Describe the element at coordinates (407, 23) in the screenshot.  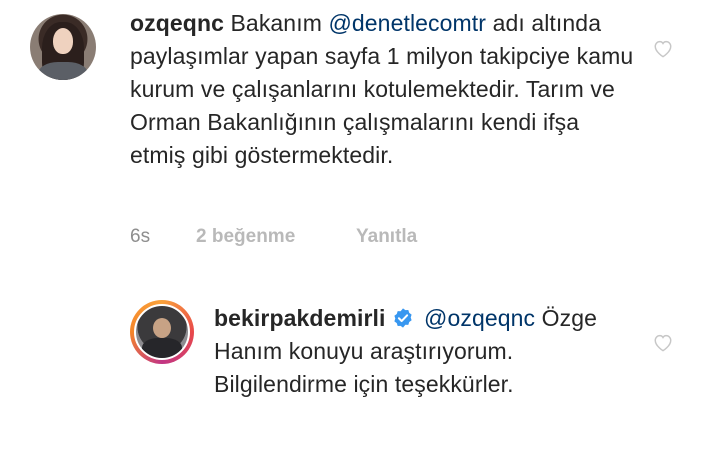
I see `mention-link: @denetlecomtr` at that location.